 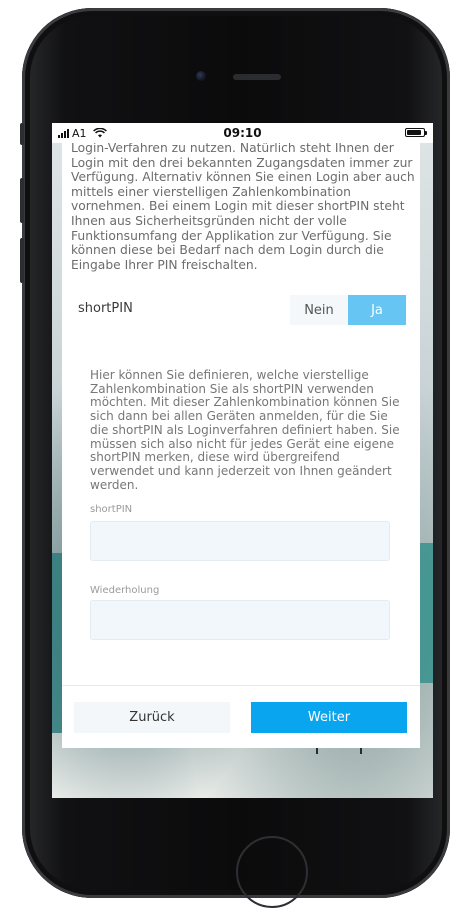 What do you see at coordinates (22, 260) in the screenshot?
I see `volume-down-button` at bounding box center [22, 260].